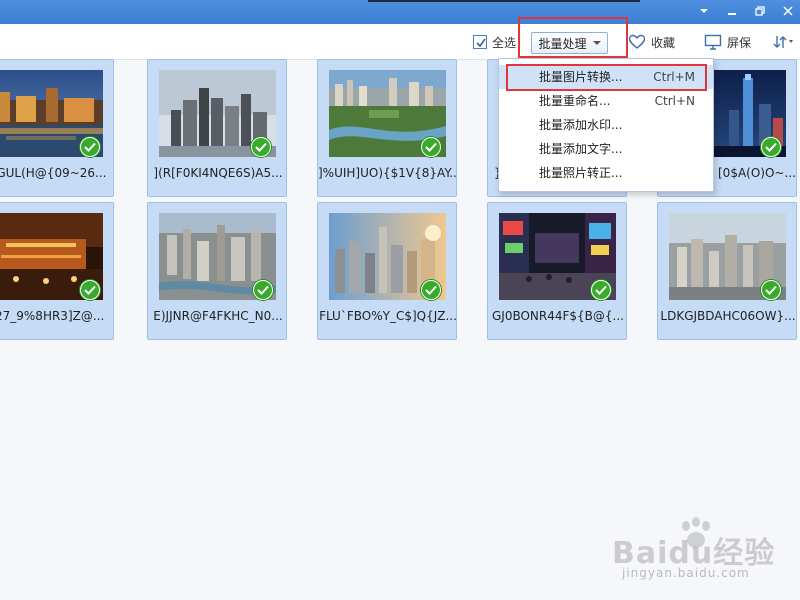 This screenshot has width=800, height=600. What do you see at coordinates (674, 101) in the screenshot?
I see `menu-item-shortcut: Ctrl+N` at bounding box center [674, 101].